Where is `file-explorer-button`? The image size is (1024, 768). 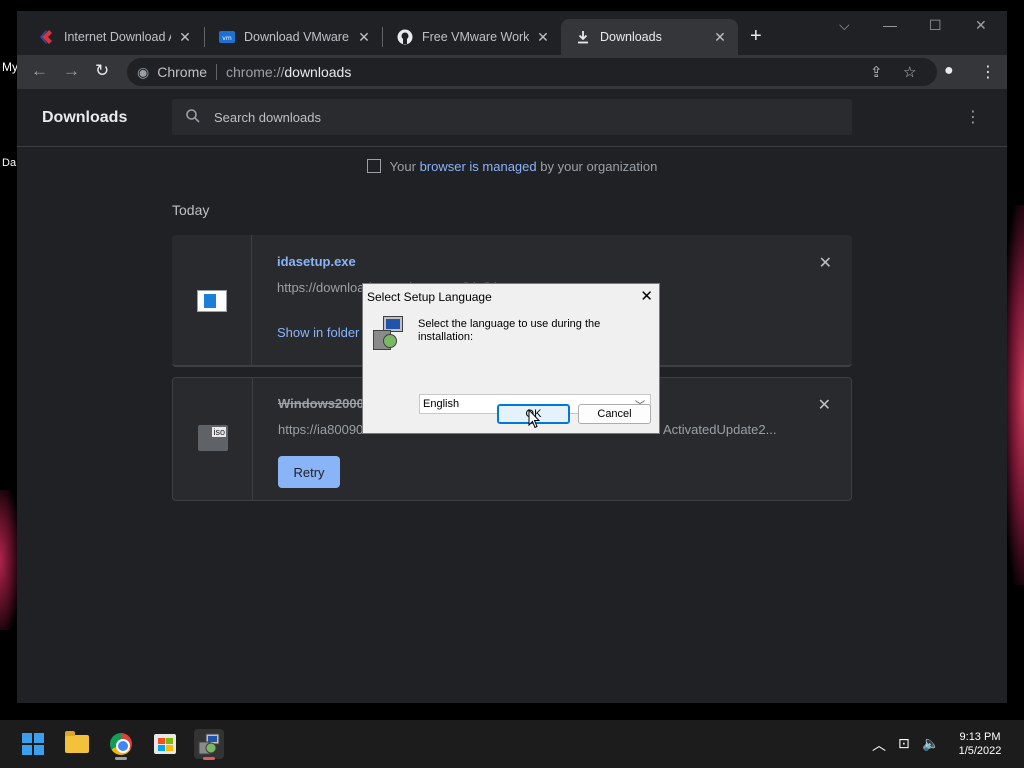 file-explorer-button is located at coordinates (77, 744).